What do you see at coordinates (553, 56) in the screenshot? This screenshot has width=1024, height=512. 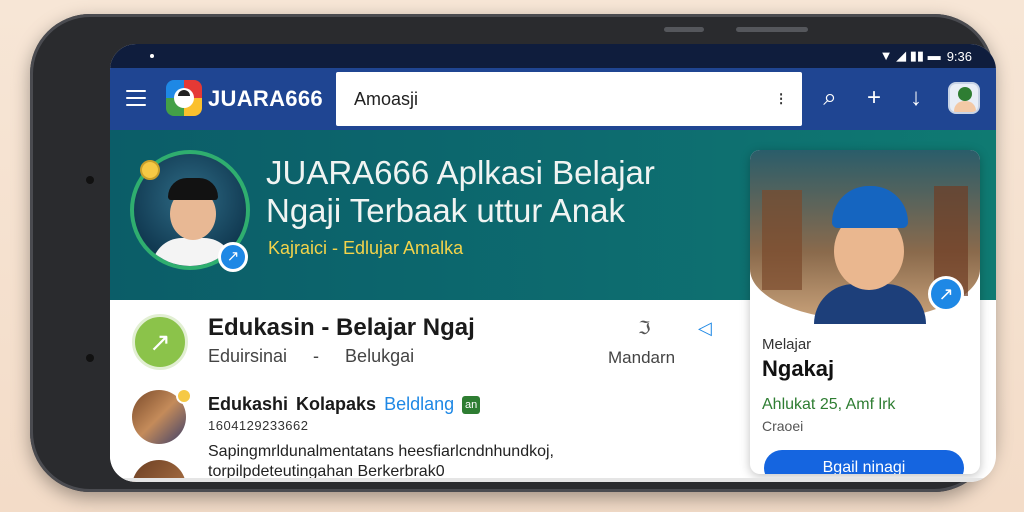 I see `status-bar: ▼ ◢ ▮▮ ▬ 9:36` at bounding box center [553, 56].